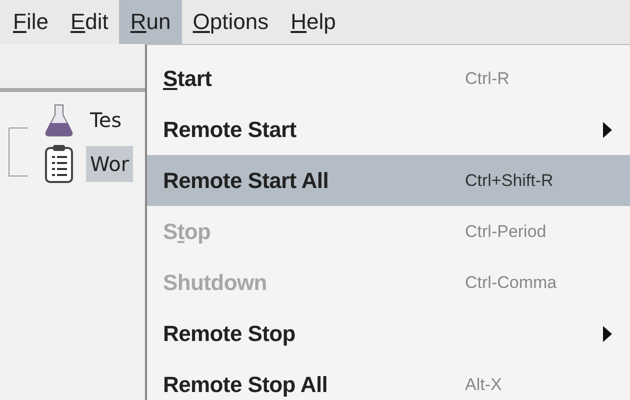 The image size is (630, 400). Describe the element at coordinates (150, 22) in the screenshot. I see `menu-item: Run` at that location.